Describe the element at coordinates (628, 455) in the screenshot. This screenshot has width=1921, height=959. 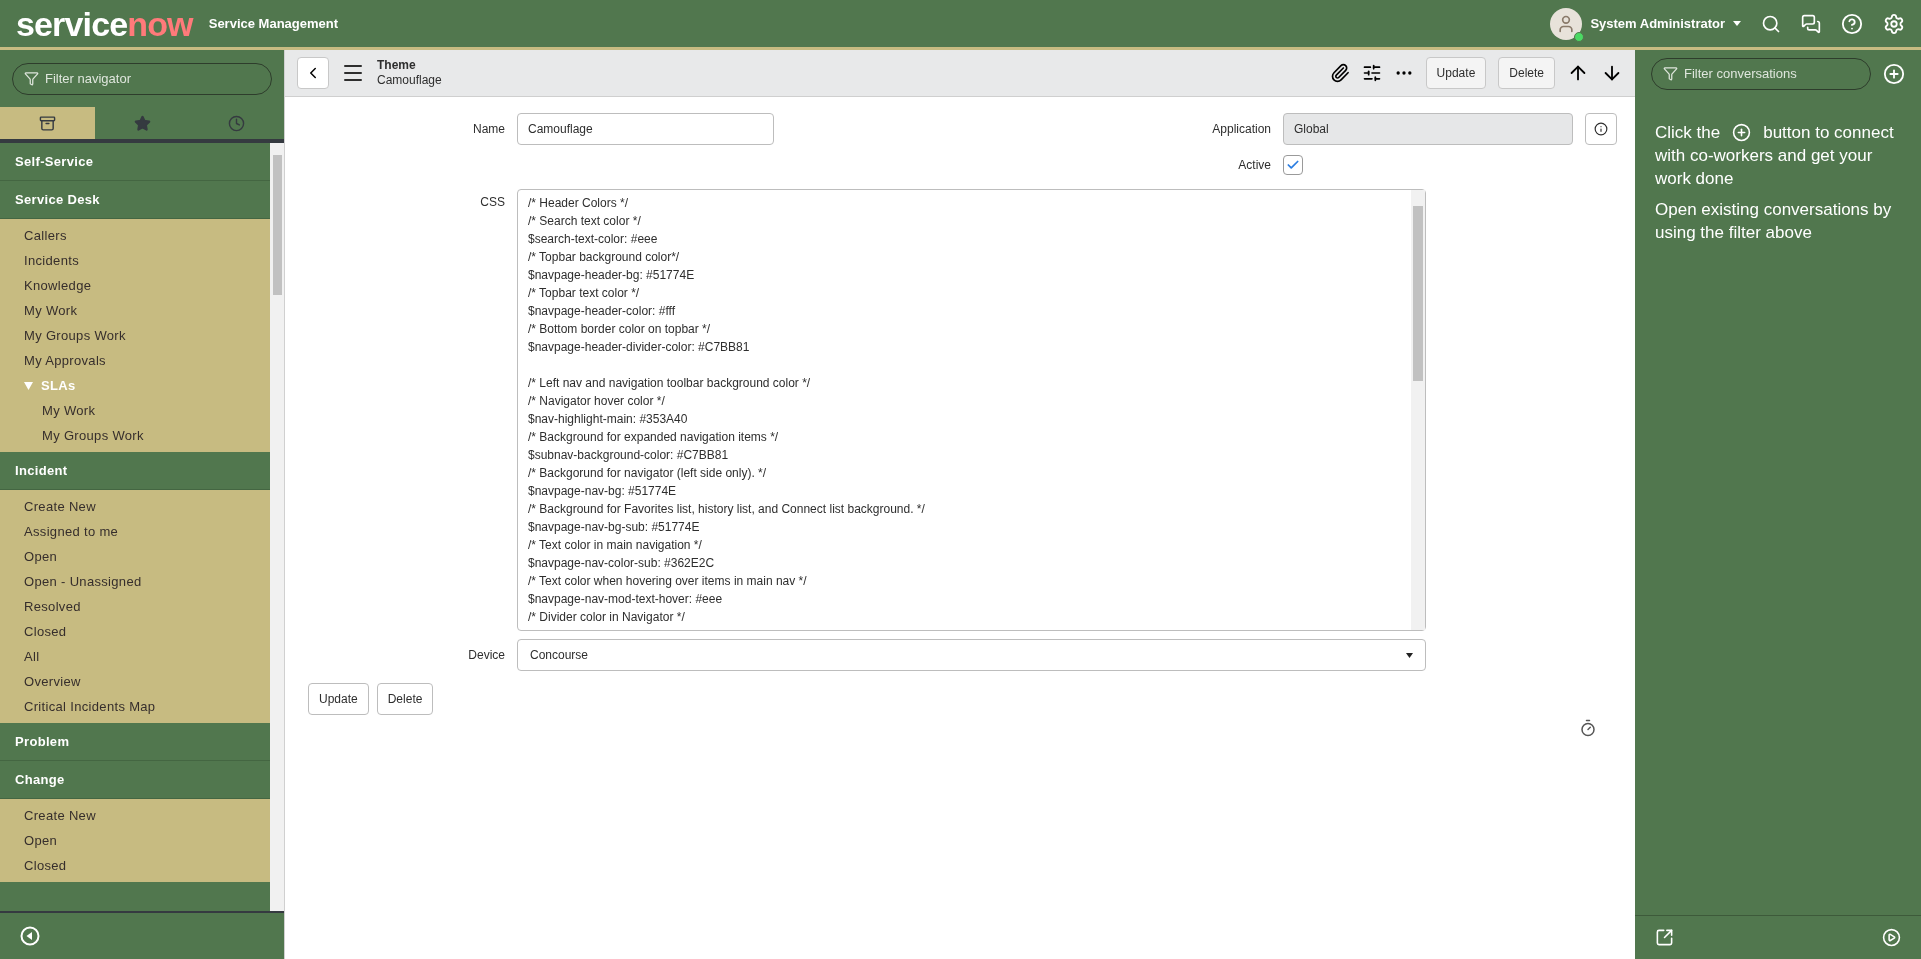
I see `css-line: $subnav-background-color: #C7BB81` at that location.